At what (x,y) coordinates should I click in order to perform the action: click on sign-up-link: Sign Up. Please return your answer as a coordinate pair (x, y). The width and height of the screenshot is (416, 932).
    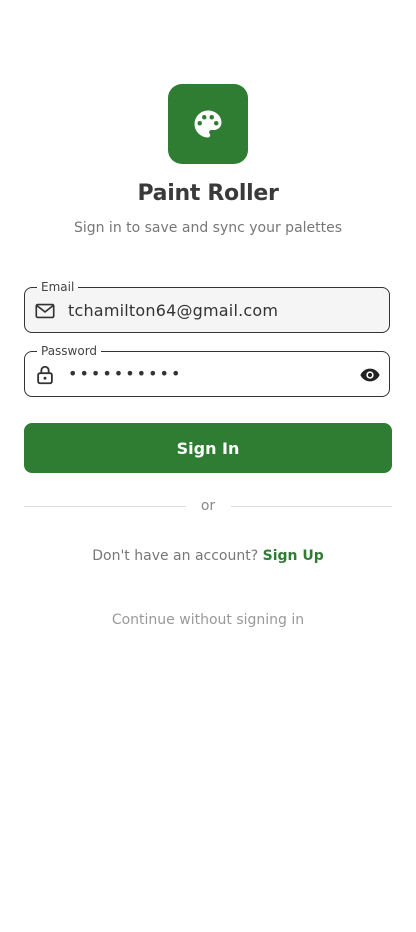
    Looking at the image, I should click on (293, 556).